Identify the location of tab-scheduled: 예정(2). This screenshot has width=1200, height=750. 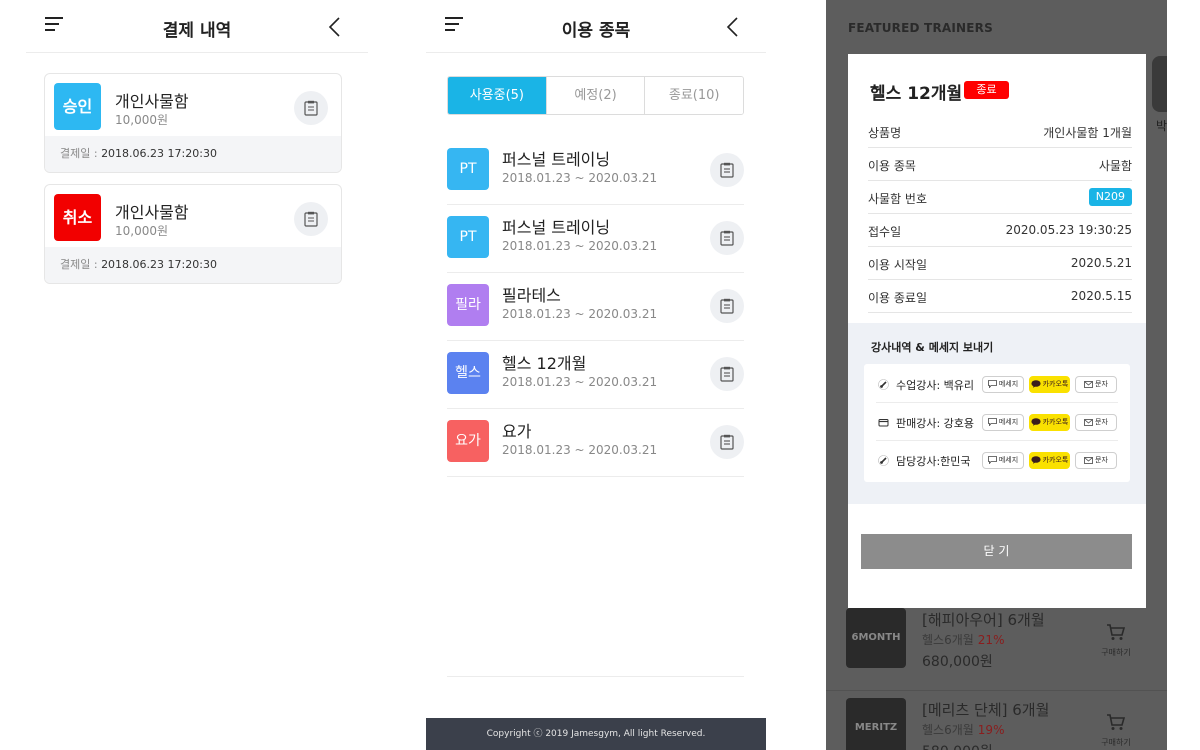
(595, 95).